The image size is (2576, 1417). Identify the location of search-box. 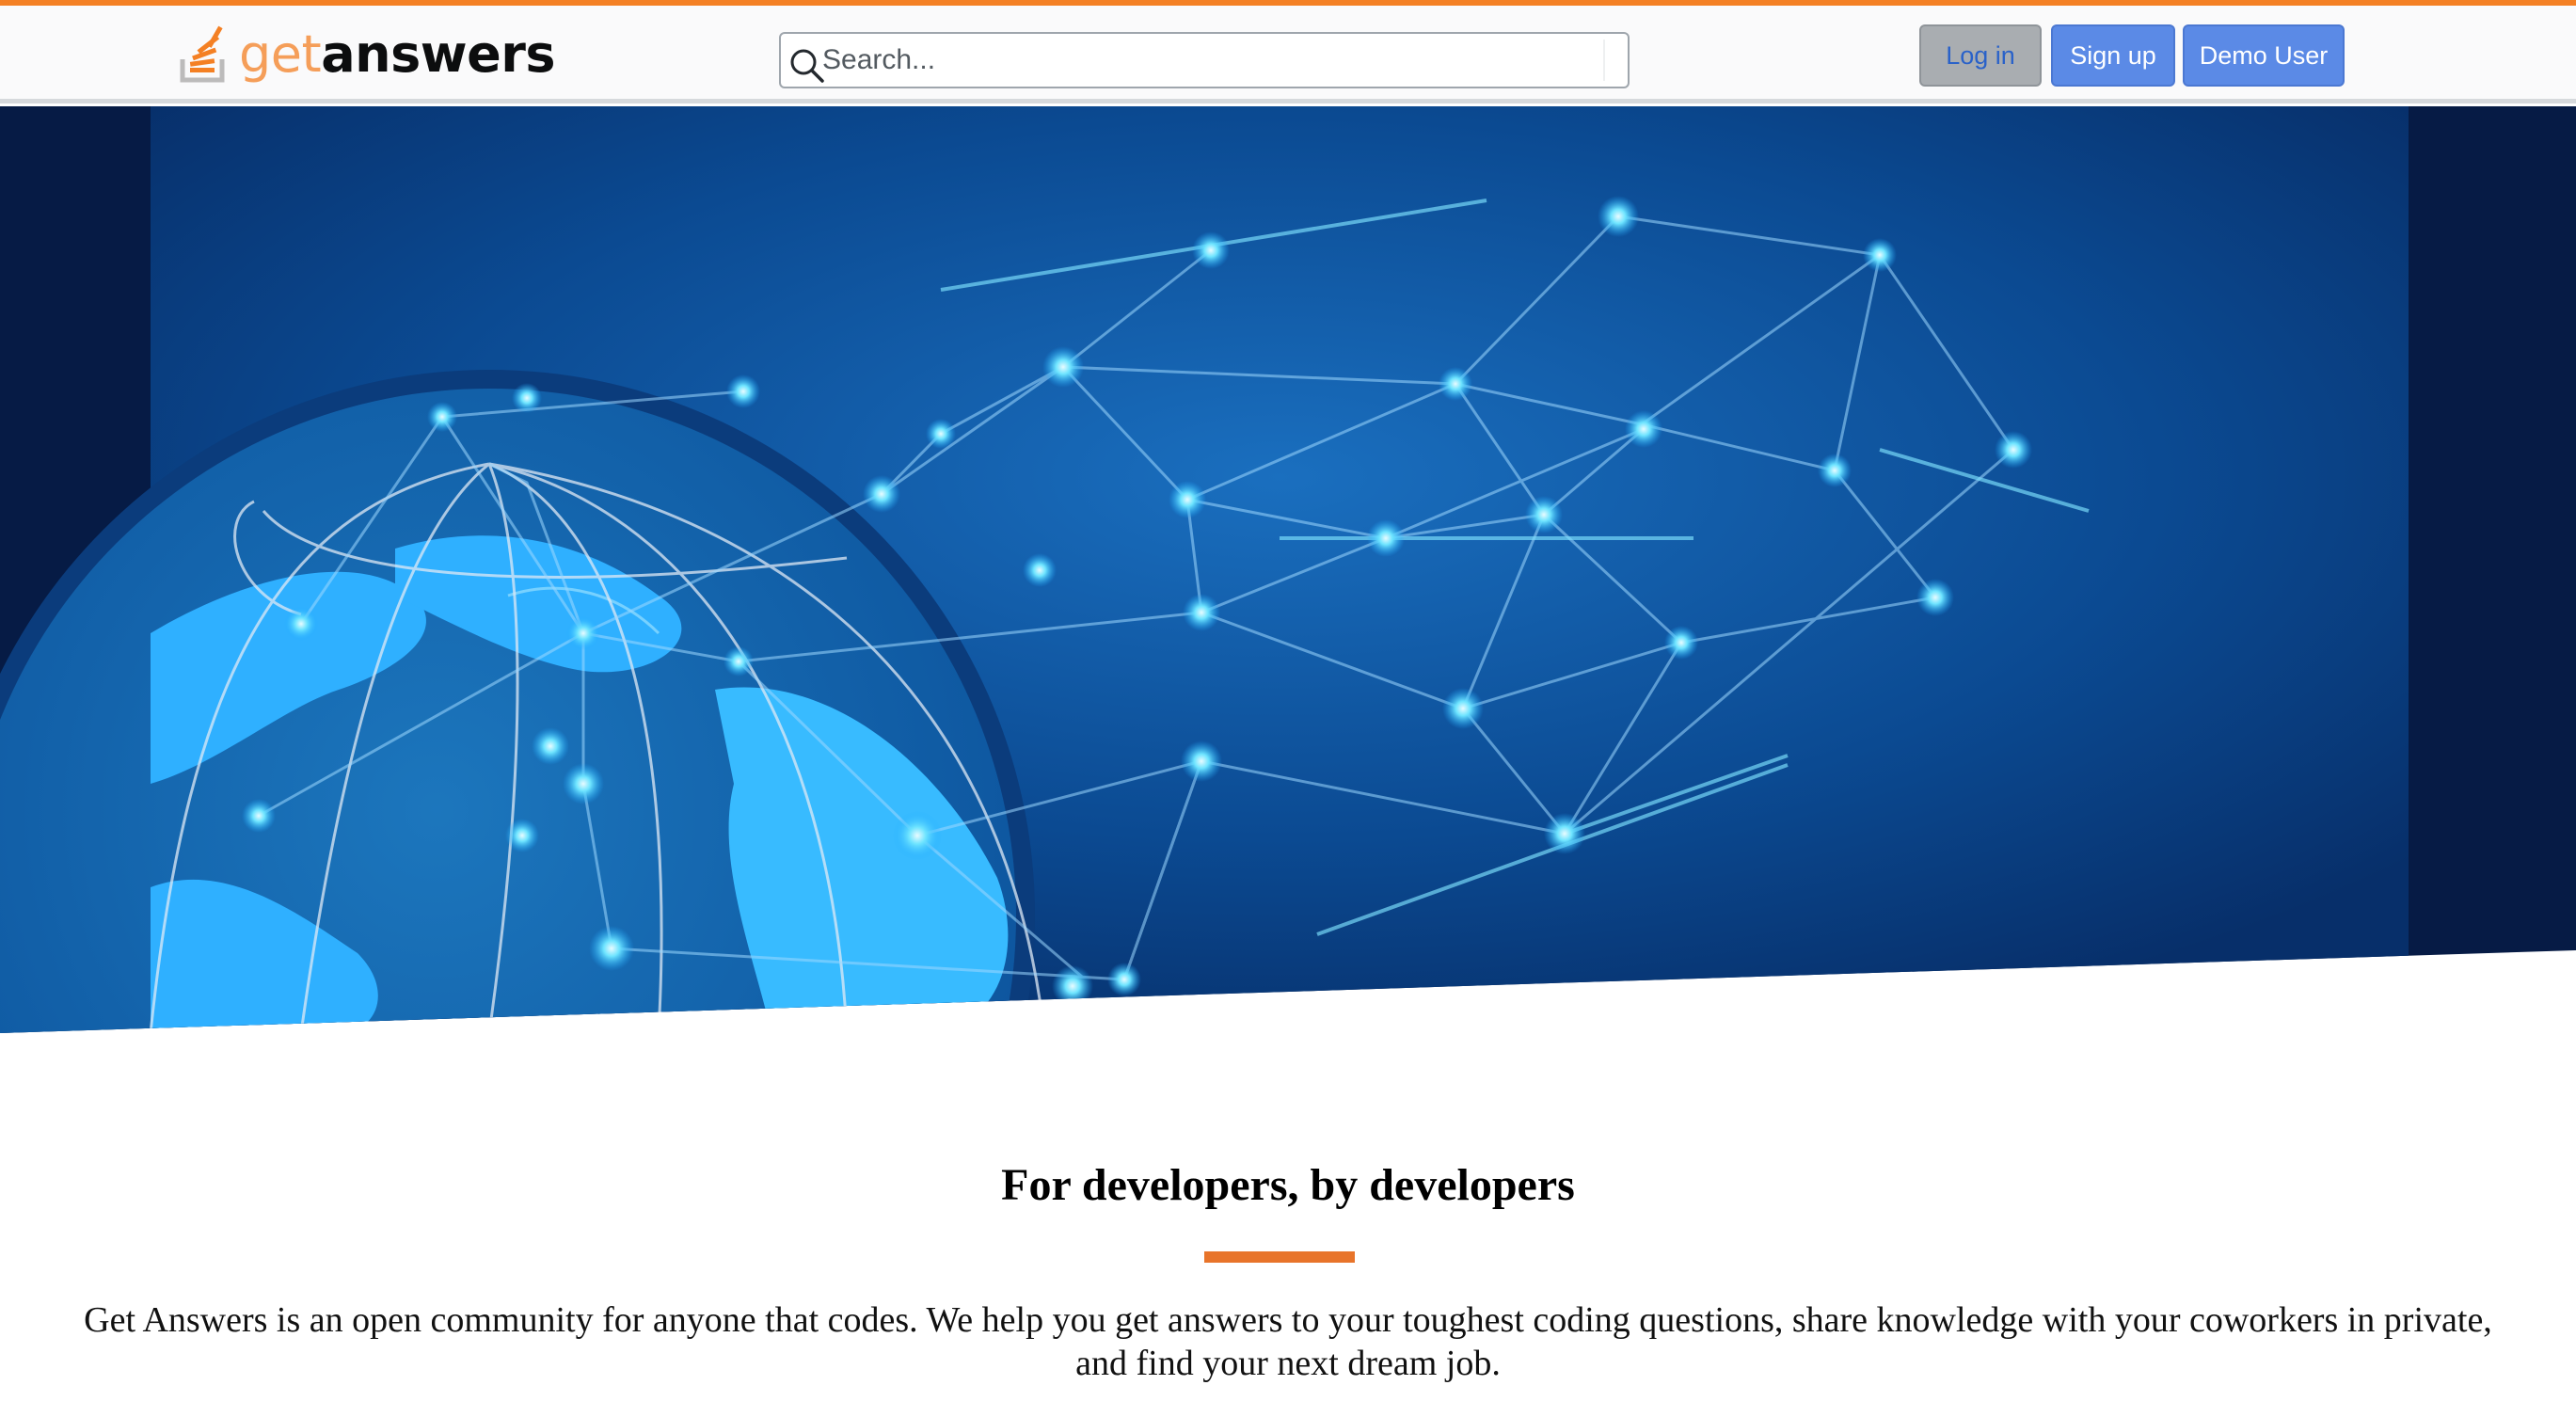
(1204, 60).